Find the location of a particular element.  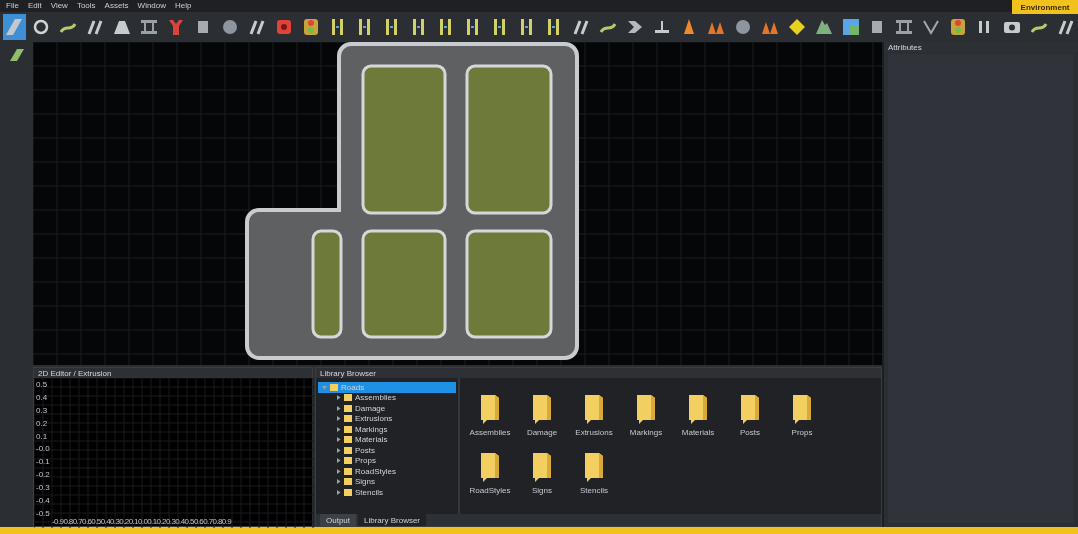

stop-icon is located at coordinates (284, 27).